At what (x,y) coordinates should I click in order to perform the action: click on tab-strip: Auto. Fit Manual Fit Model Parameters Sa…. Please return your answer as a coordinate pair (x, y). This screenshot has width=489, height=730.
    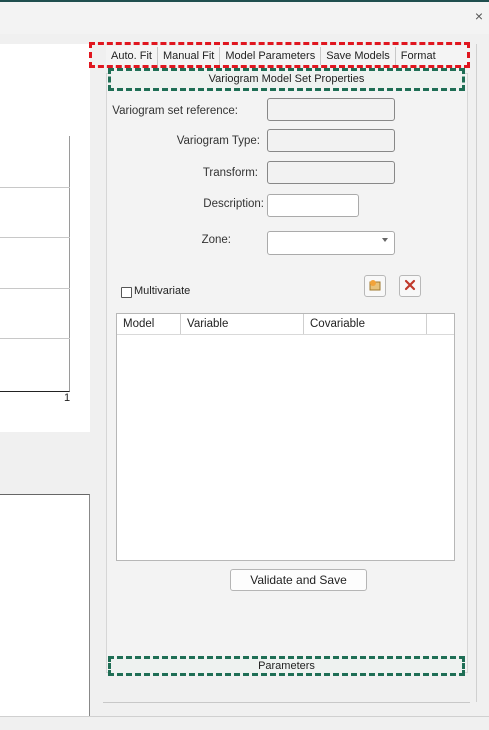
    Looking at the image, I should click on (288, 56).